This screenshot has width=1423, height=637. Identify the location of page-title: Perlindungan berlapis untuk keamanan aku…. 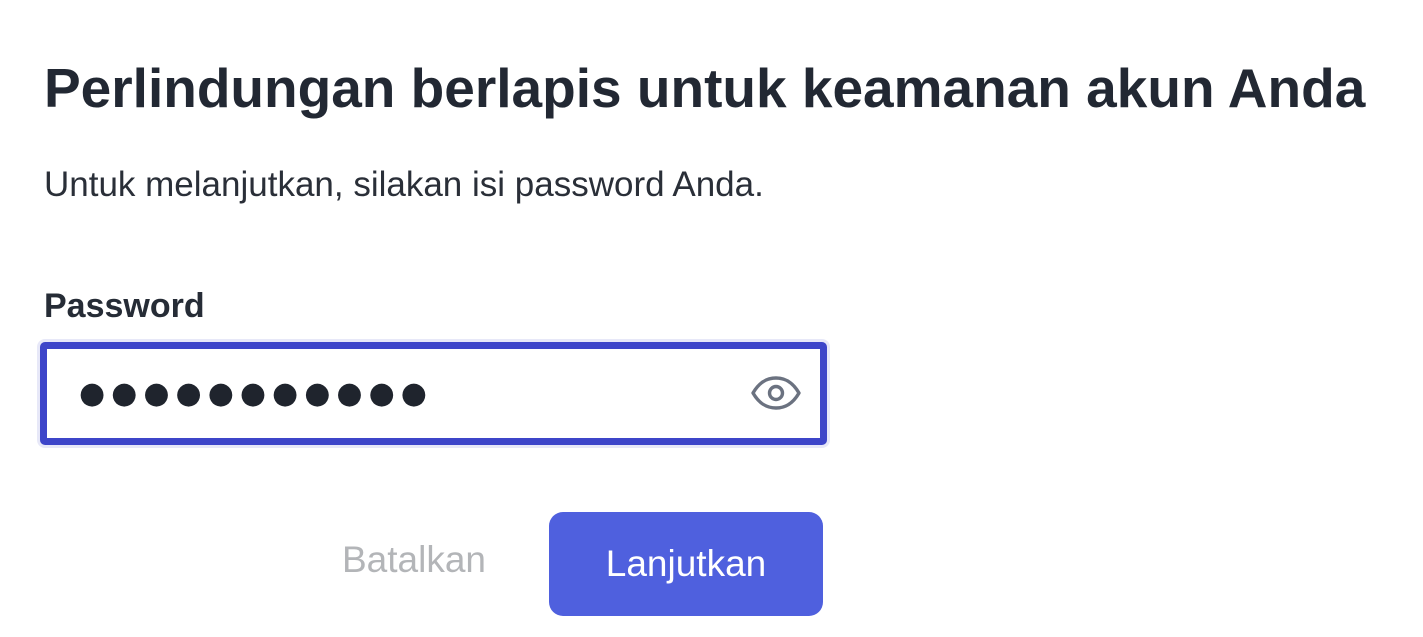
(705, 88).